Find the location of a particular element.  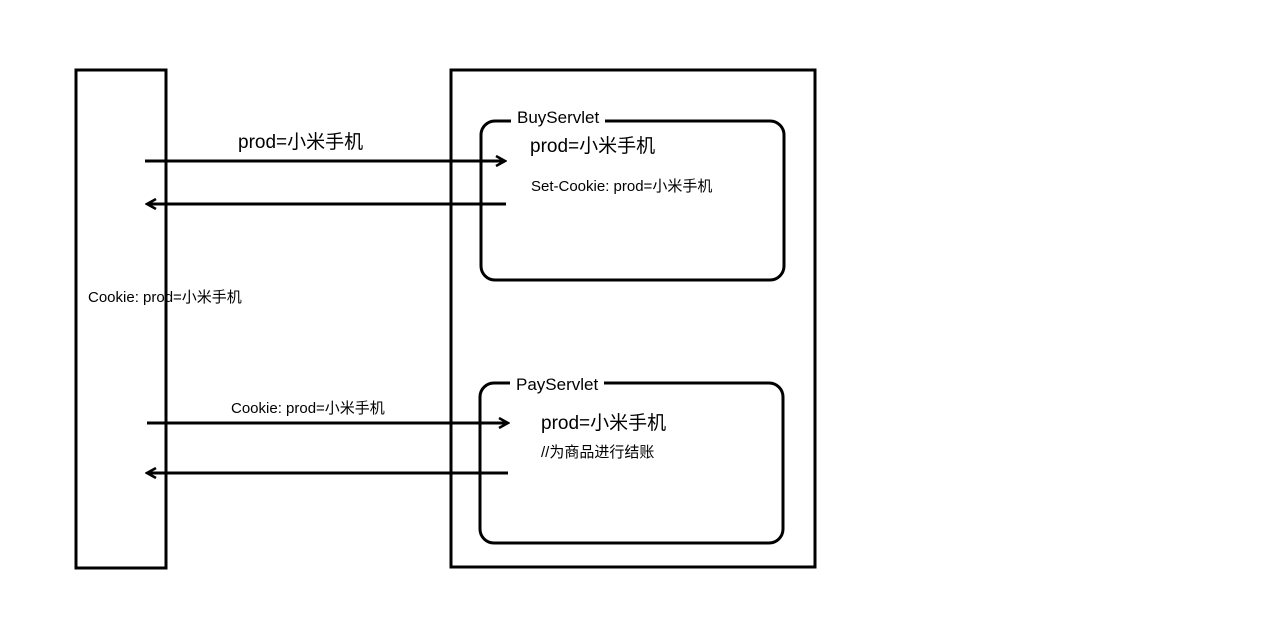

payservlet-comment: //为商品进行结账 is located at coordinates (598, 452).